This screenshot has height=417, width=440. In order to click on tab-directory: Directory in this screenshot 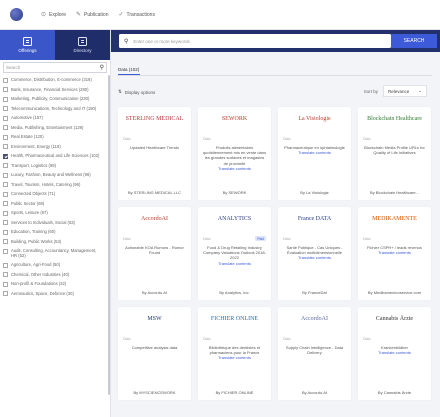, I will do `click(82, 45)`.